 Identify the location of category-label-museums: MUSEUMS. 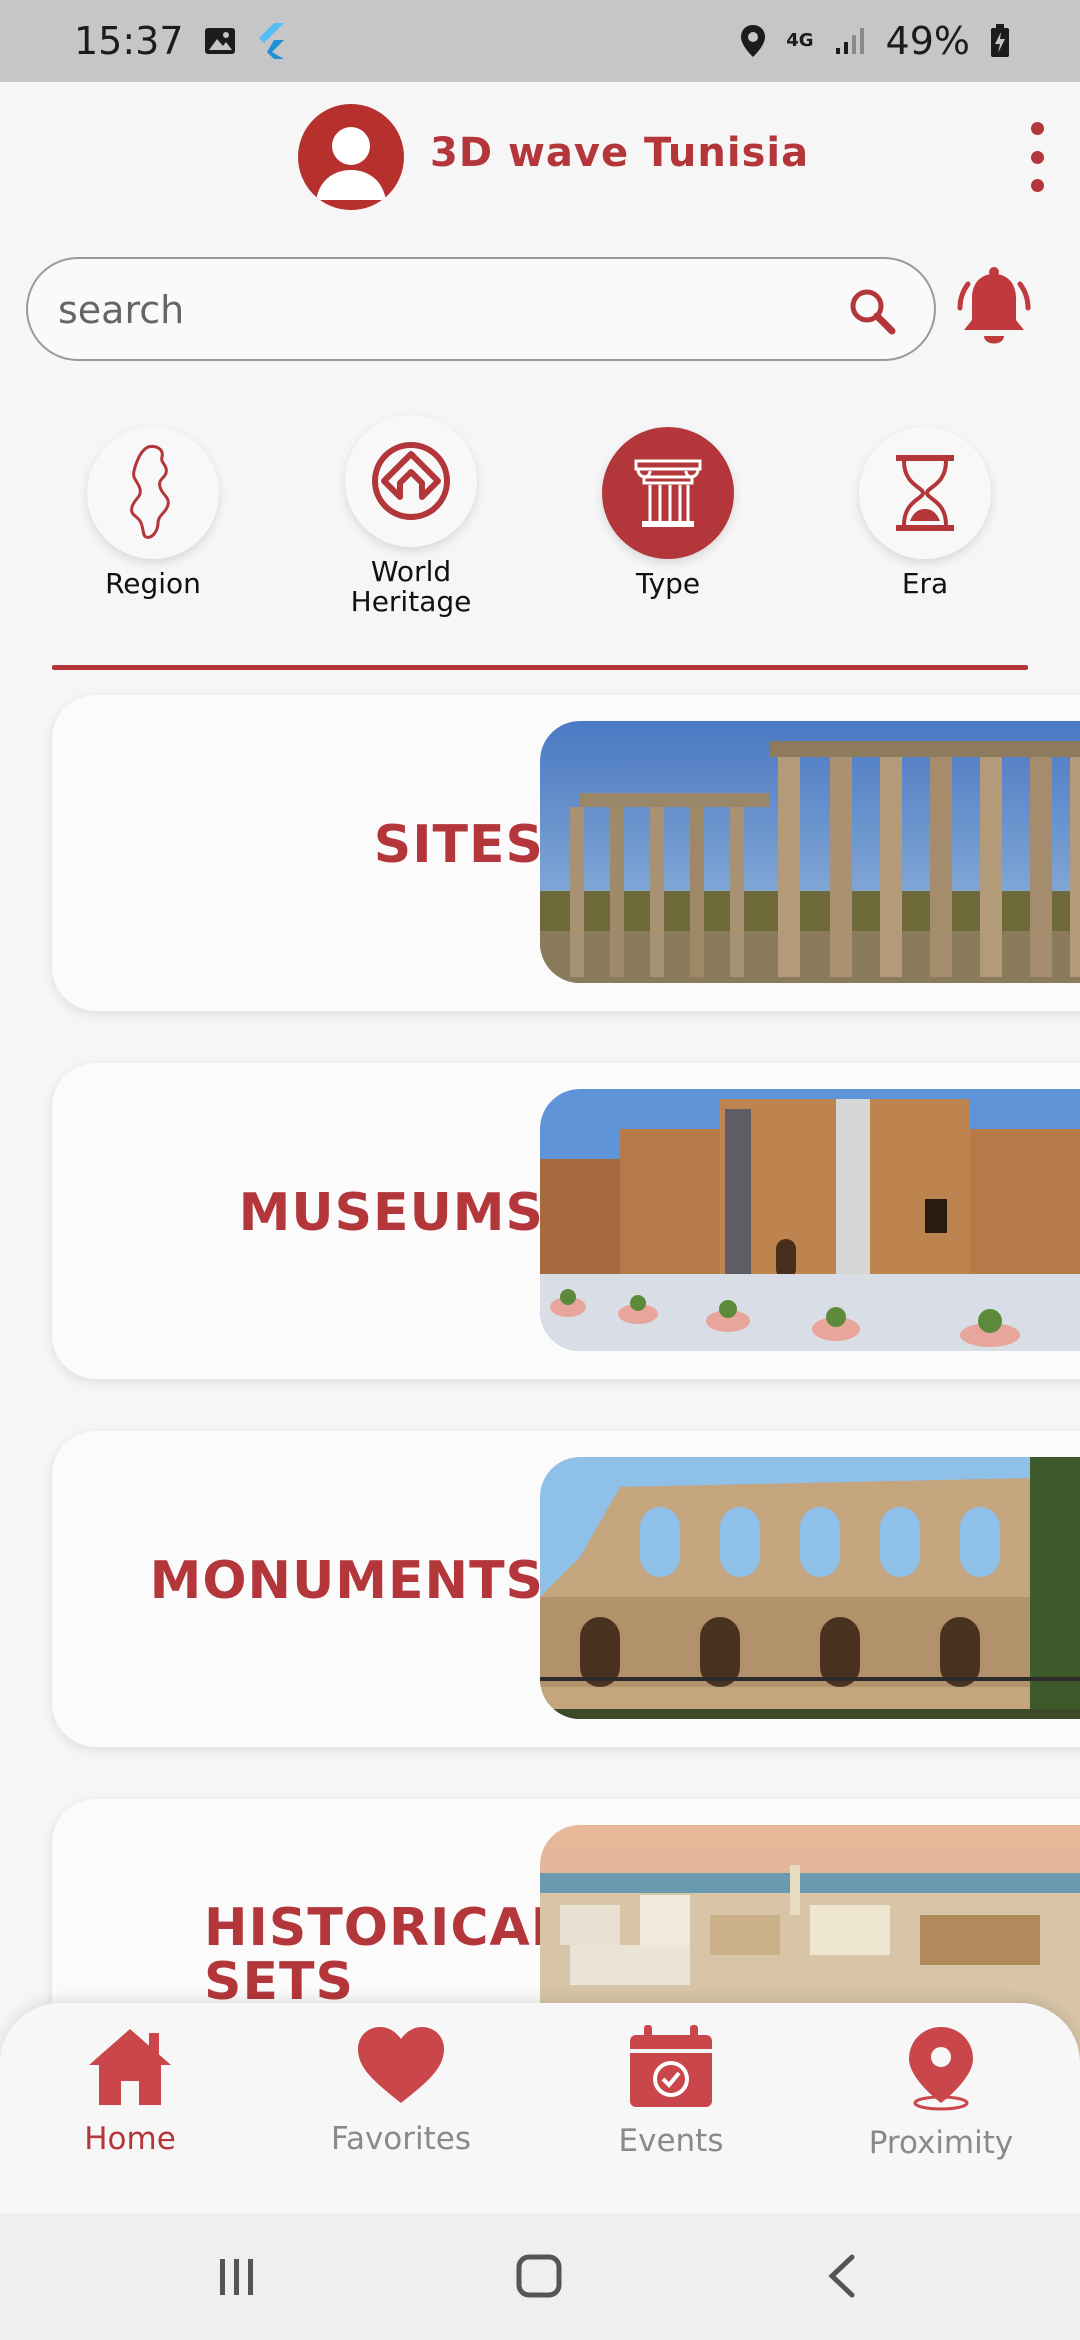
(391, 1213).